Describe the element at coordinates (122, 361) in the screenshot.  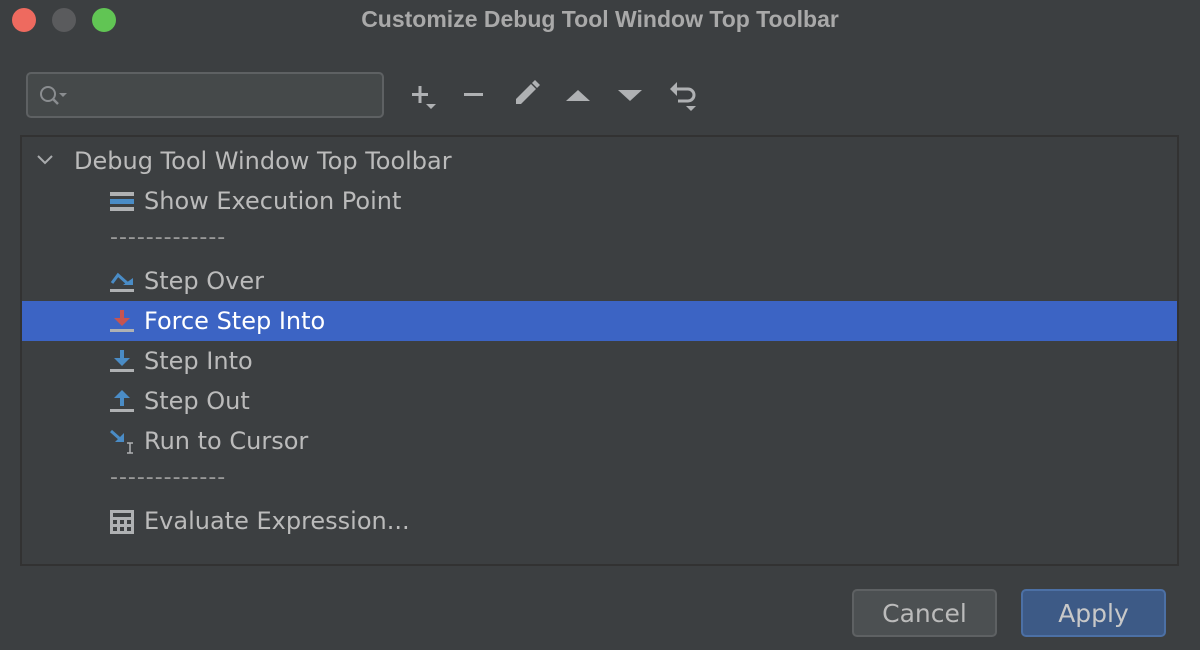
I see `step-into-icon` at that location.